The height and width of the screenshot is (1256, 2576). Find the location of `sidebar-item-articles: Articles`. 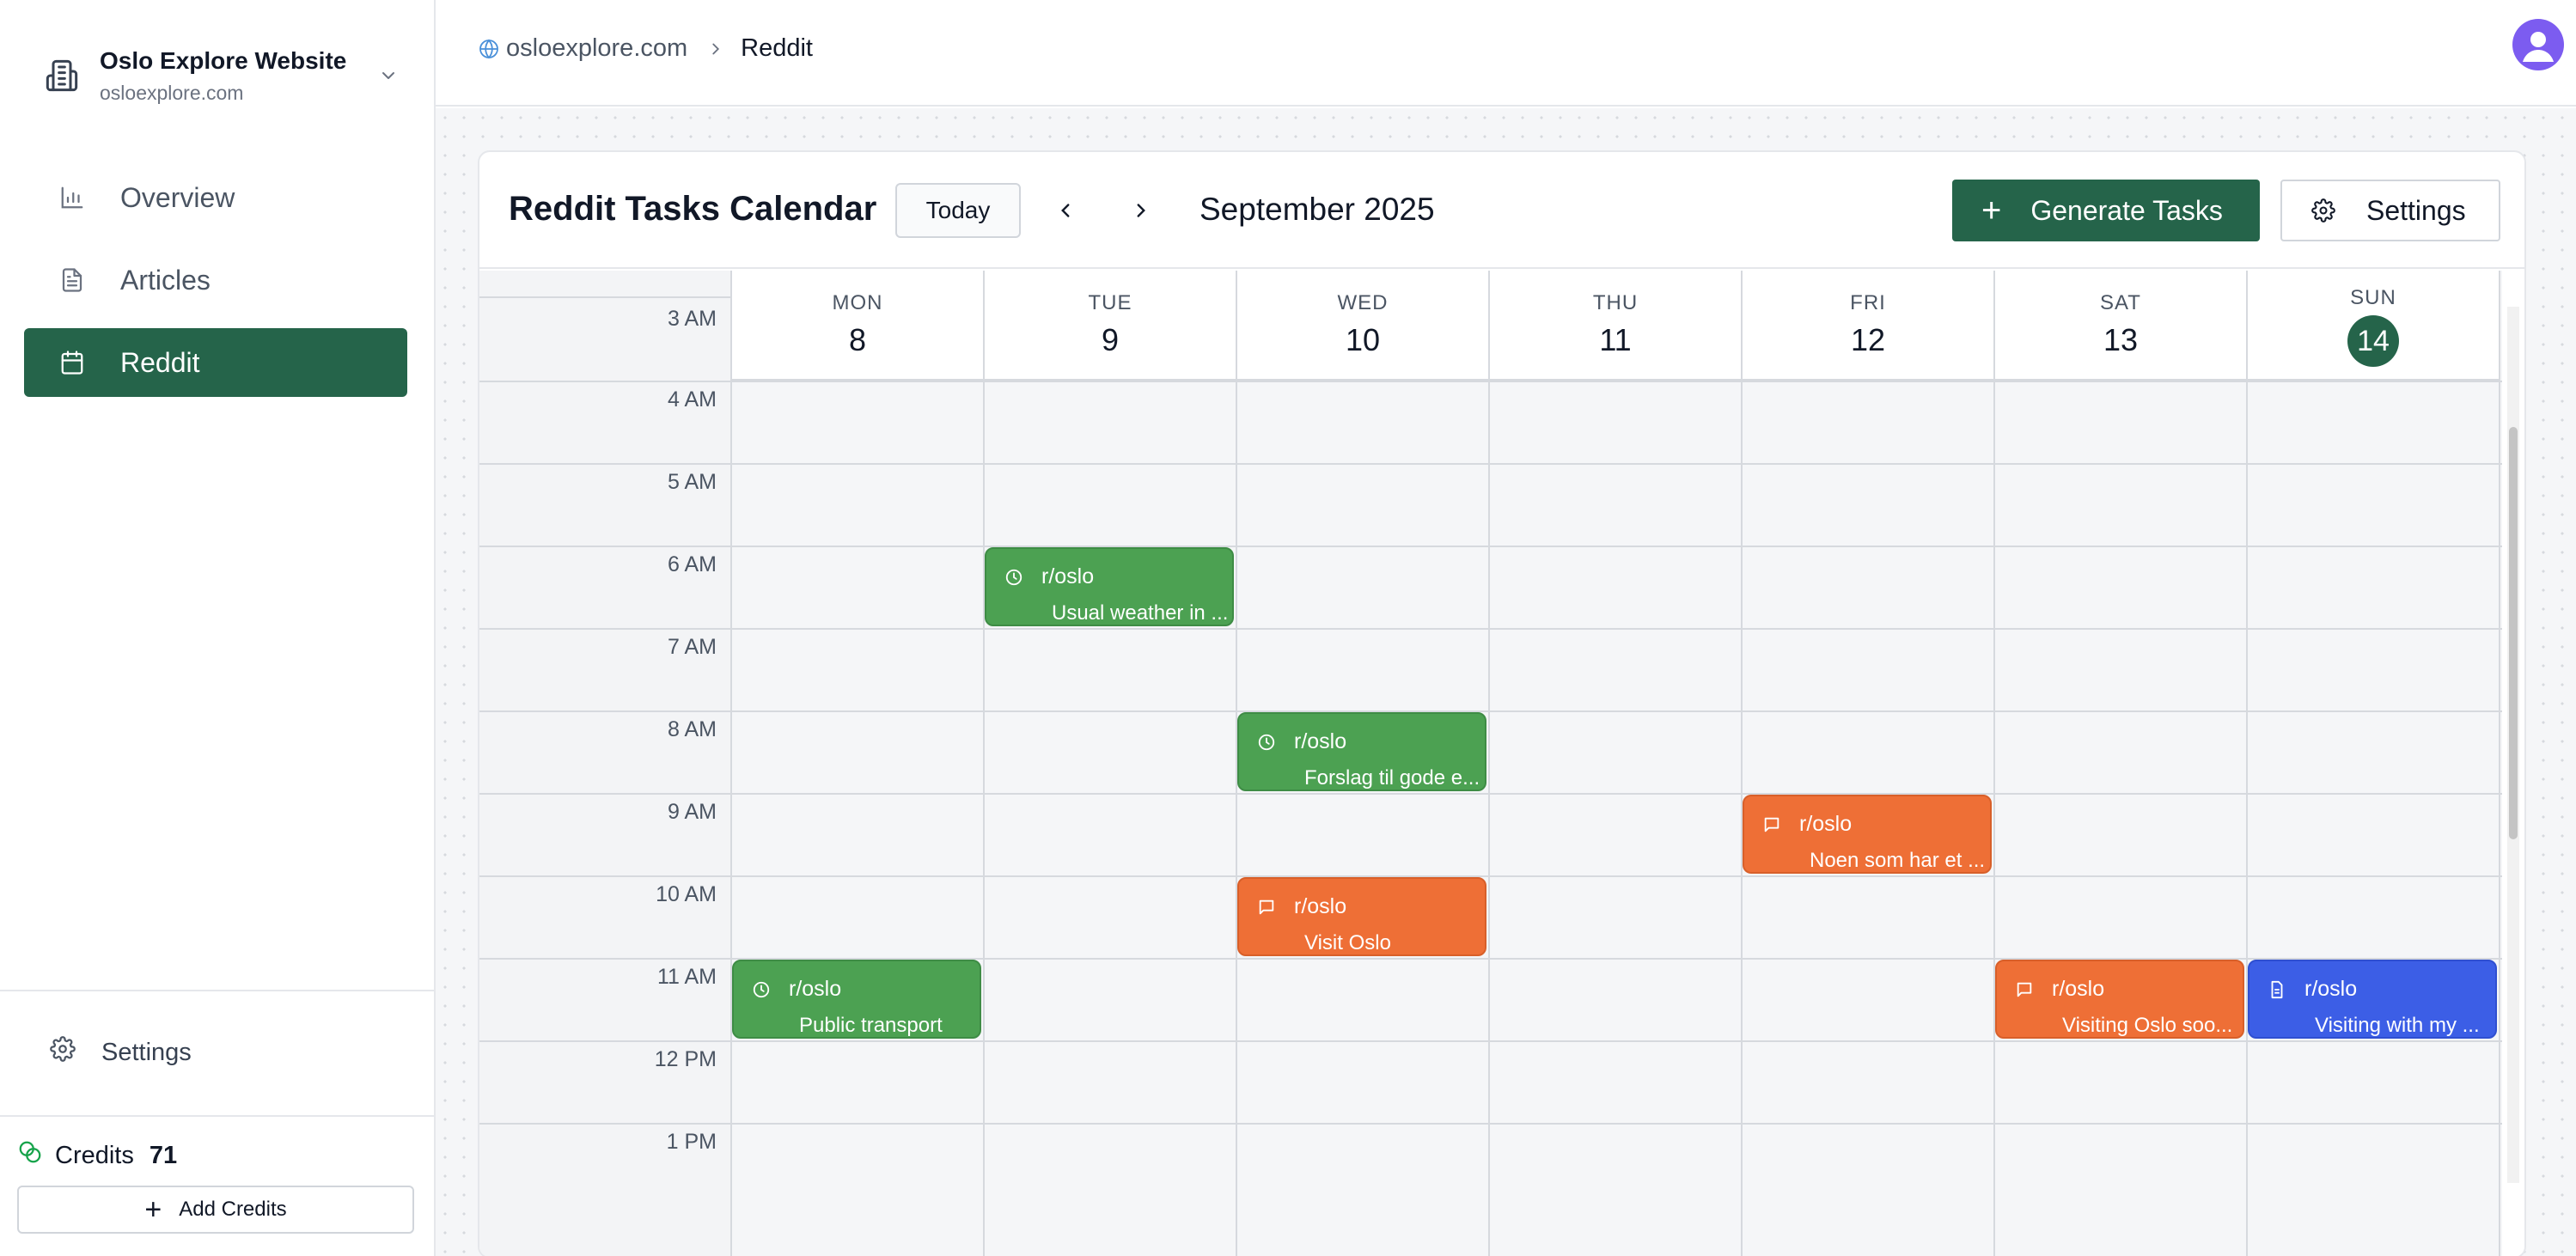

sidebar-item-articles: Articles is located at coordinates (215, 280).